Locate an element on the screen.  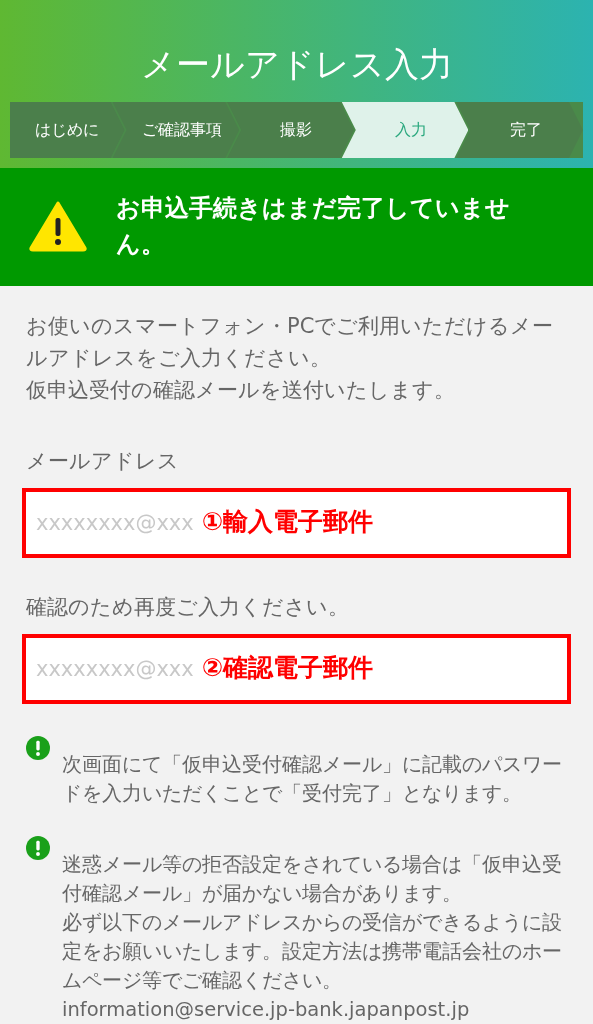
note-text: 必ず以下のメールアドレスからの受信ができるように設定をお願いいたします。設定方法は携帯電話会社のホームページ等でご確認ください。 is located at coordinates (312, 952).